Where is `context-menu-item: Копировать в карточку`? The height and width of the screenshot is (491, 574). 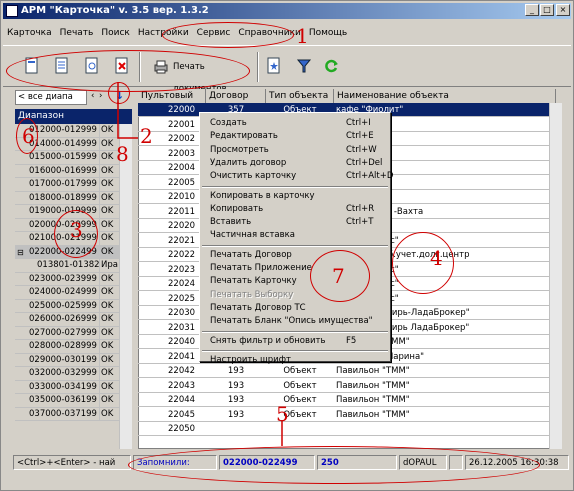 context-menu-item: Копировать в карточку is located at coordinates (295, 196).